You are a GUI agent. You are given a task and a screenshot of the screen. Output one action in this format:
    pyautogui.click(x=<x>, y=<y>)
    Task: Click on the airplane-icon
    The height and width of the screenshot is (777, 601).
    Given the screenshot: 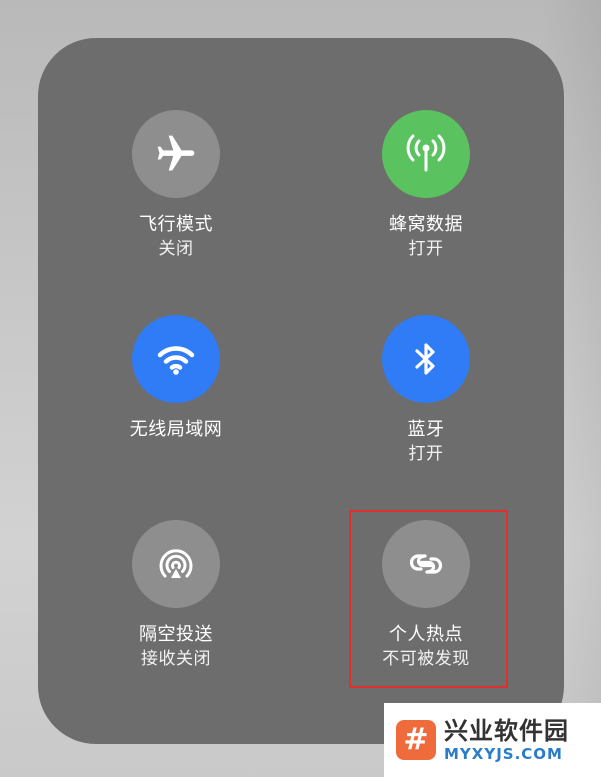 What is the action you would take?
    pyautogui.click(x=176, y=153)
    